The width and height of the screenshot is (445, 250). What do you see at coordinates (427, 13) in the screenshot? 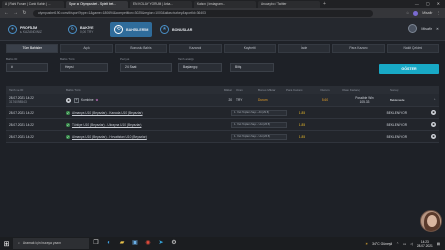
I see `profile-label: Misafir` at bounding box center [427, 13].